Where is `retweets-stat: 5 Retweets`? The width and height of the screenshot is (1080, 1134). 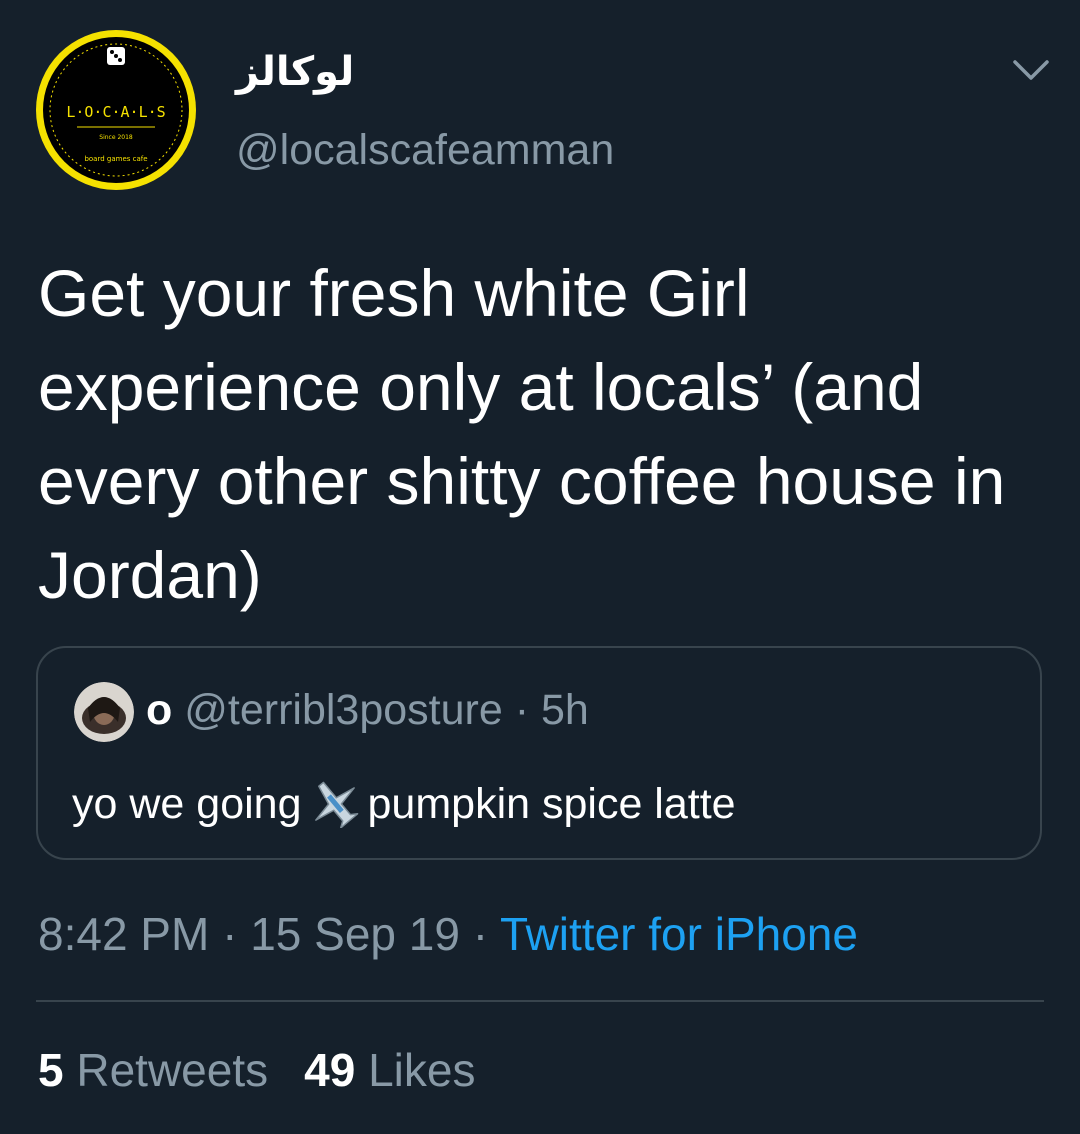 retweets-stat: 5 Retweets is located at coordinates (153, 1070).